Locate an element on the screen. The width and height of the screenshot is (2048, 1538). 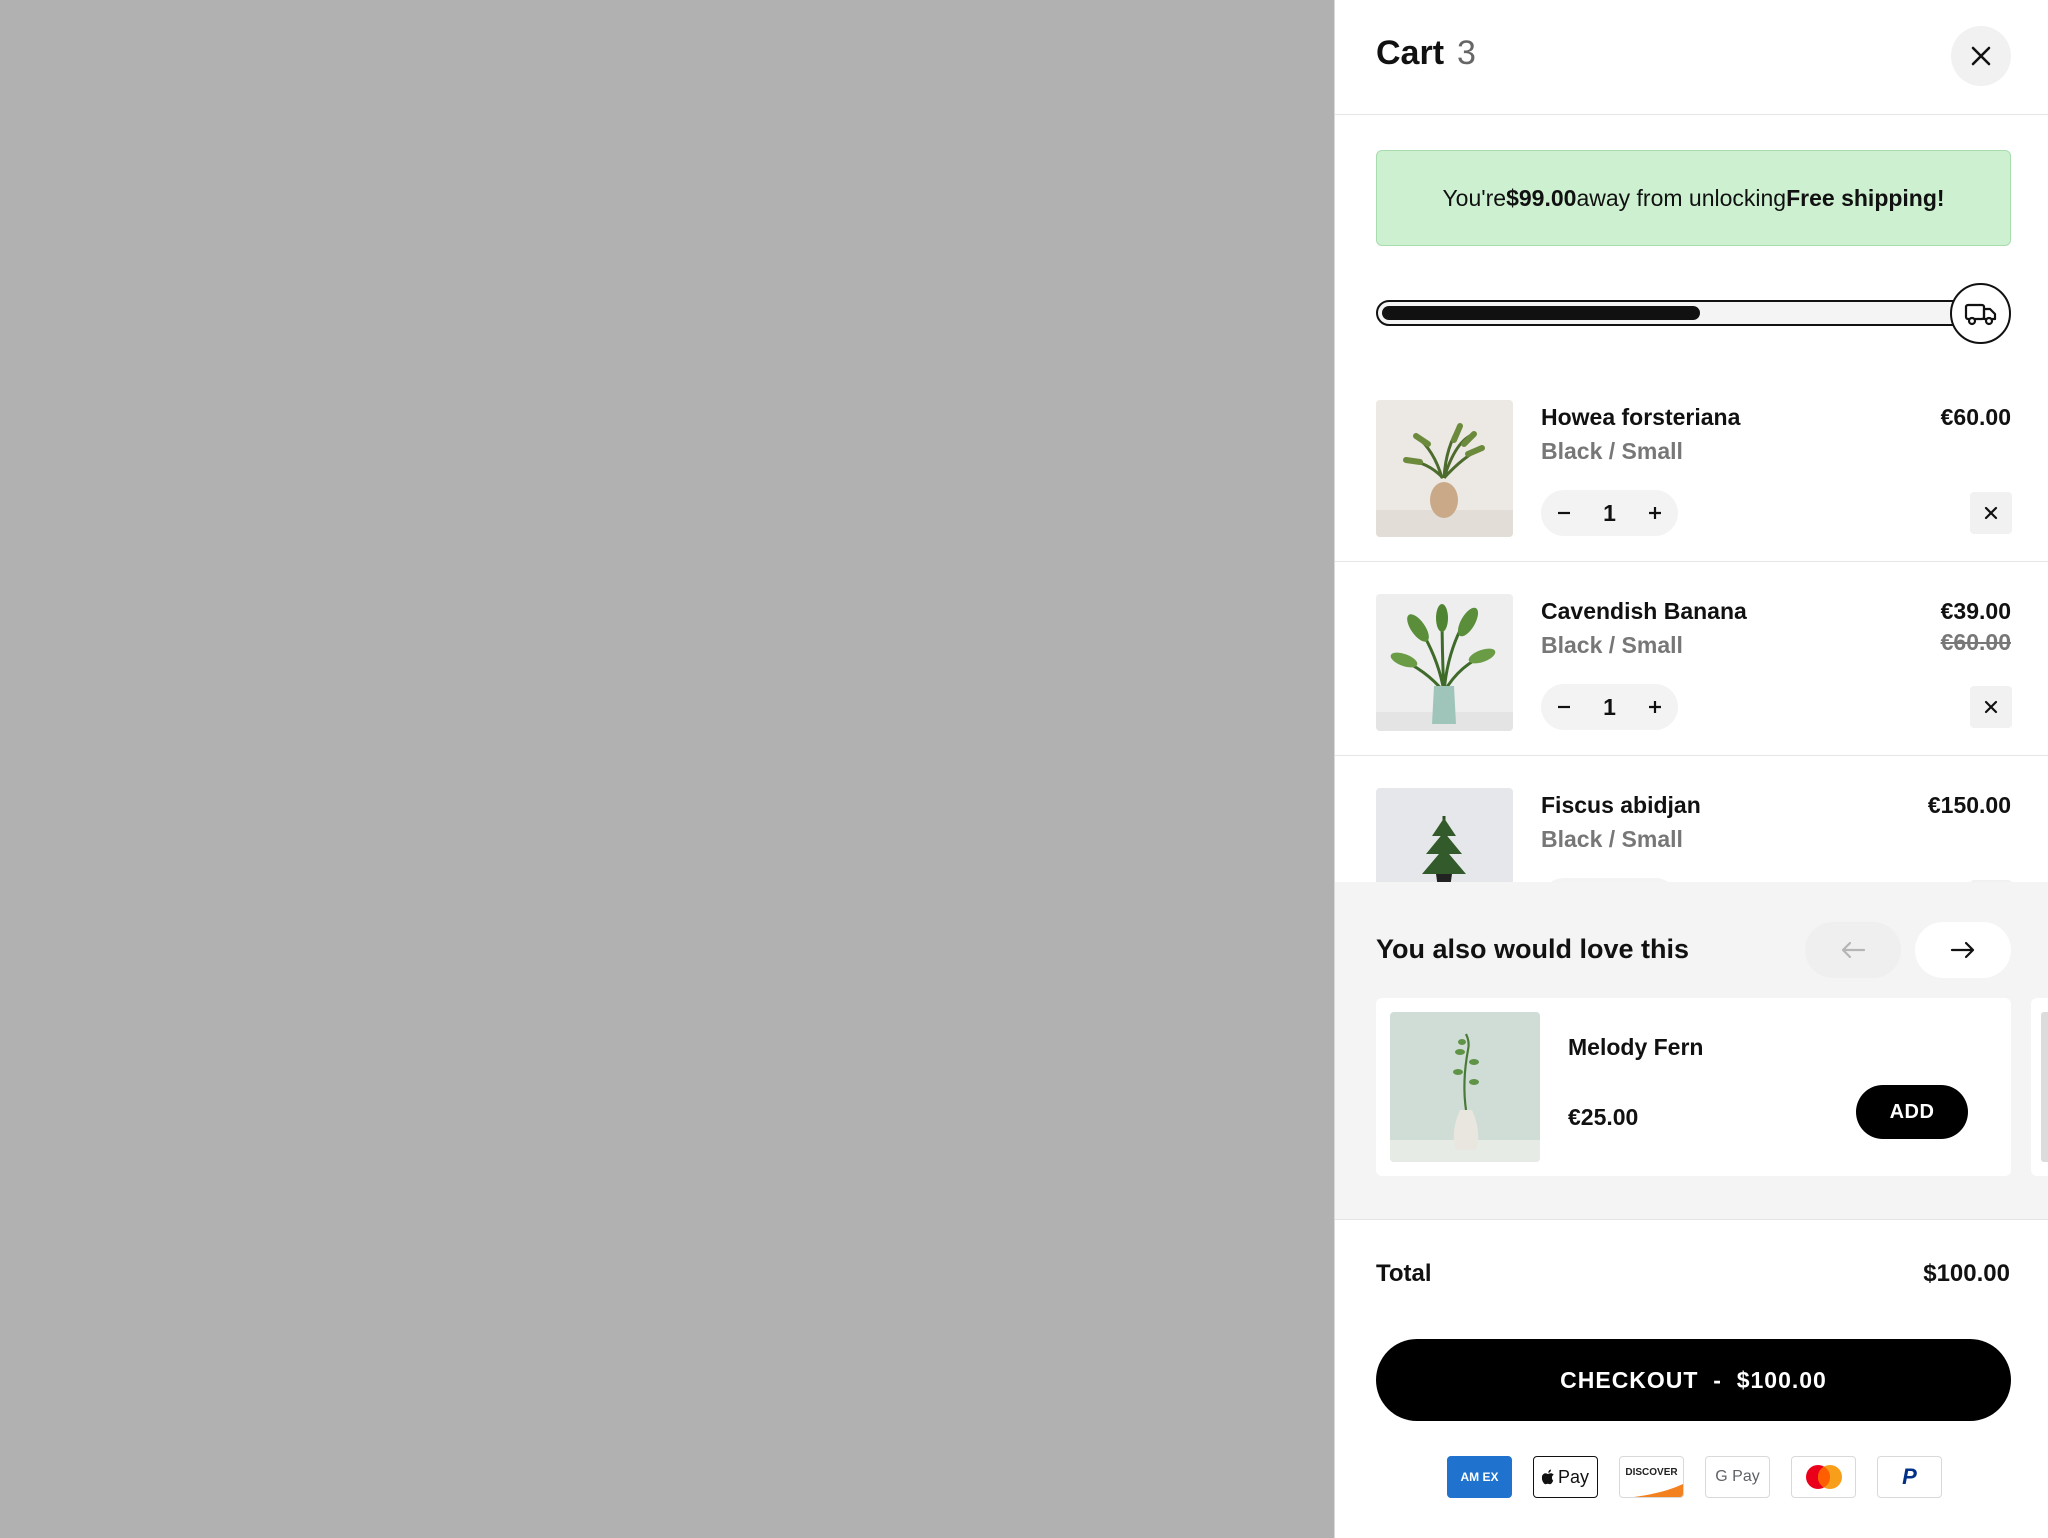
shipping-progress-bar is located at coordinates (1671, 313).